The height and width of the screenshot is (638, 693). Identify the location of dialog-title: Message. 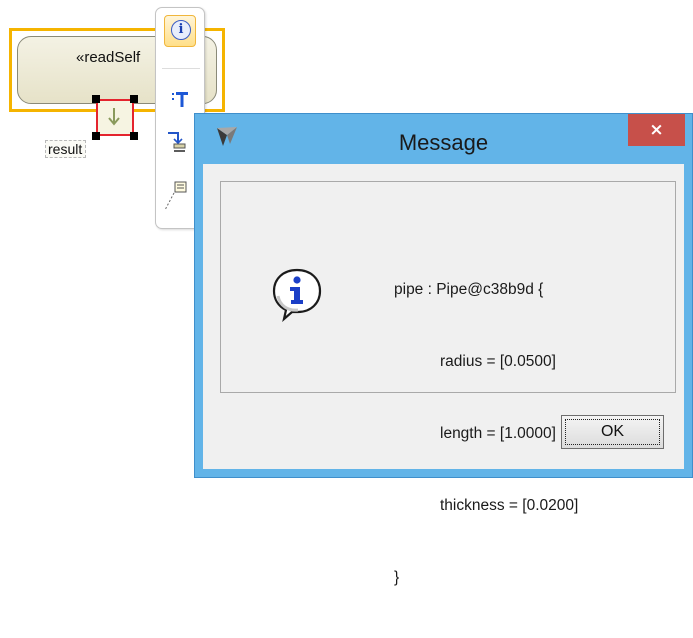
(443, 142).